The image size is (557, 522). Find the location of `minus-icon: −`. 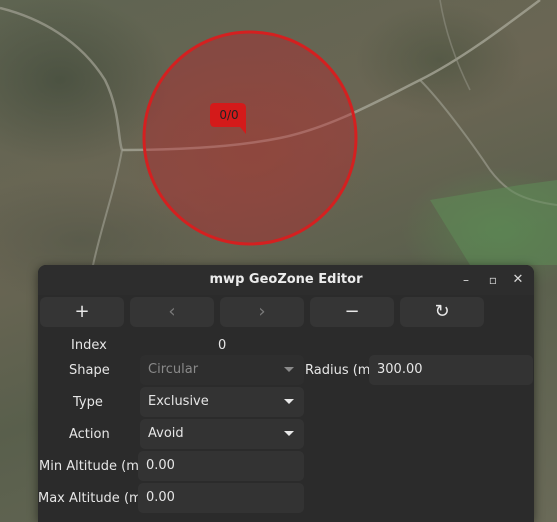

minus-icon: − is located at coordinates (352, 311).